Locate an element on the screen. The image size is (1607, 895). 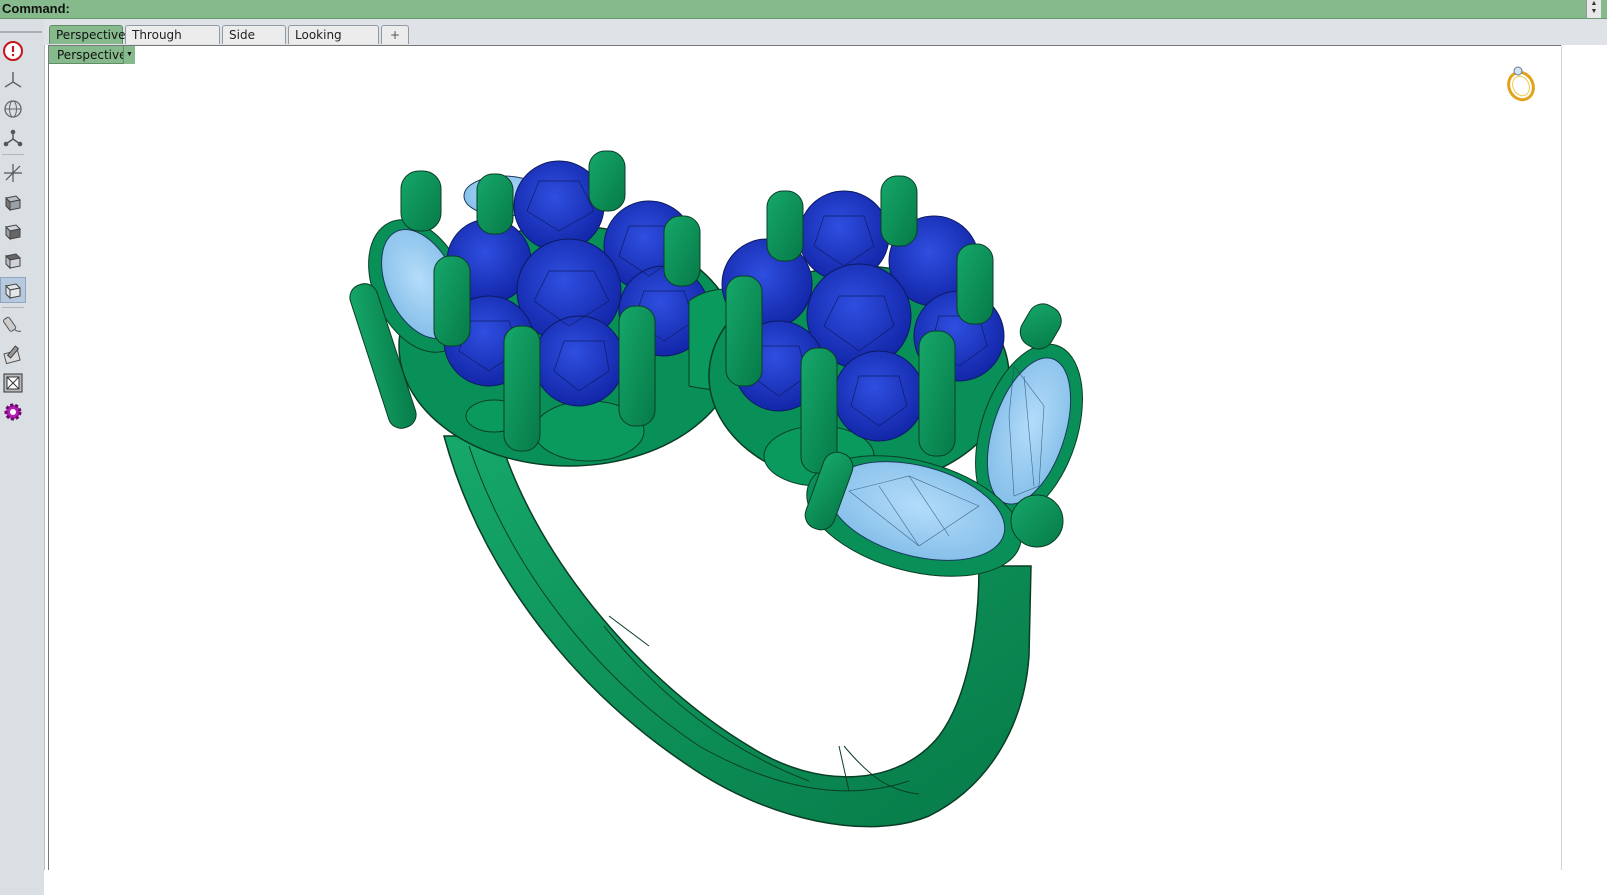
move-axes-icon is located at coordinates (13, 173).